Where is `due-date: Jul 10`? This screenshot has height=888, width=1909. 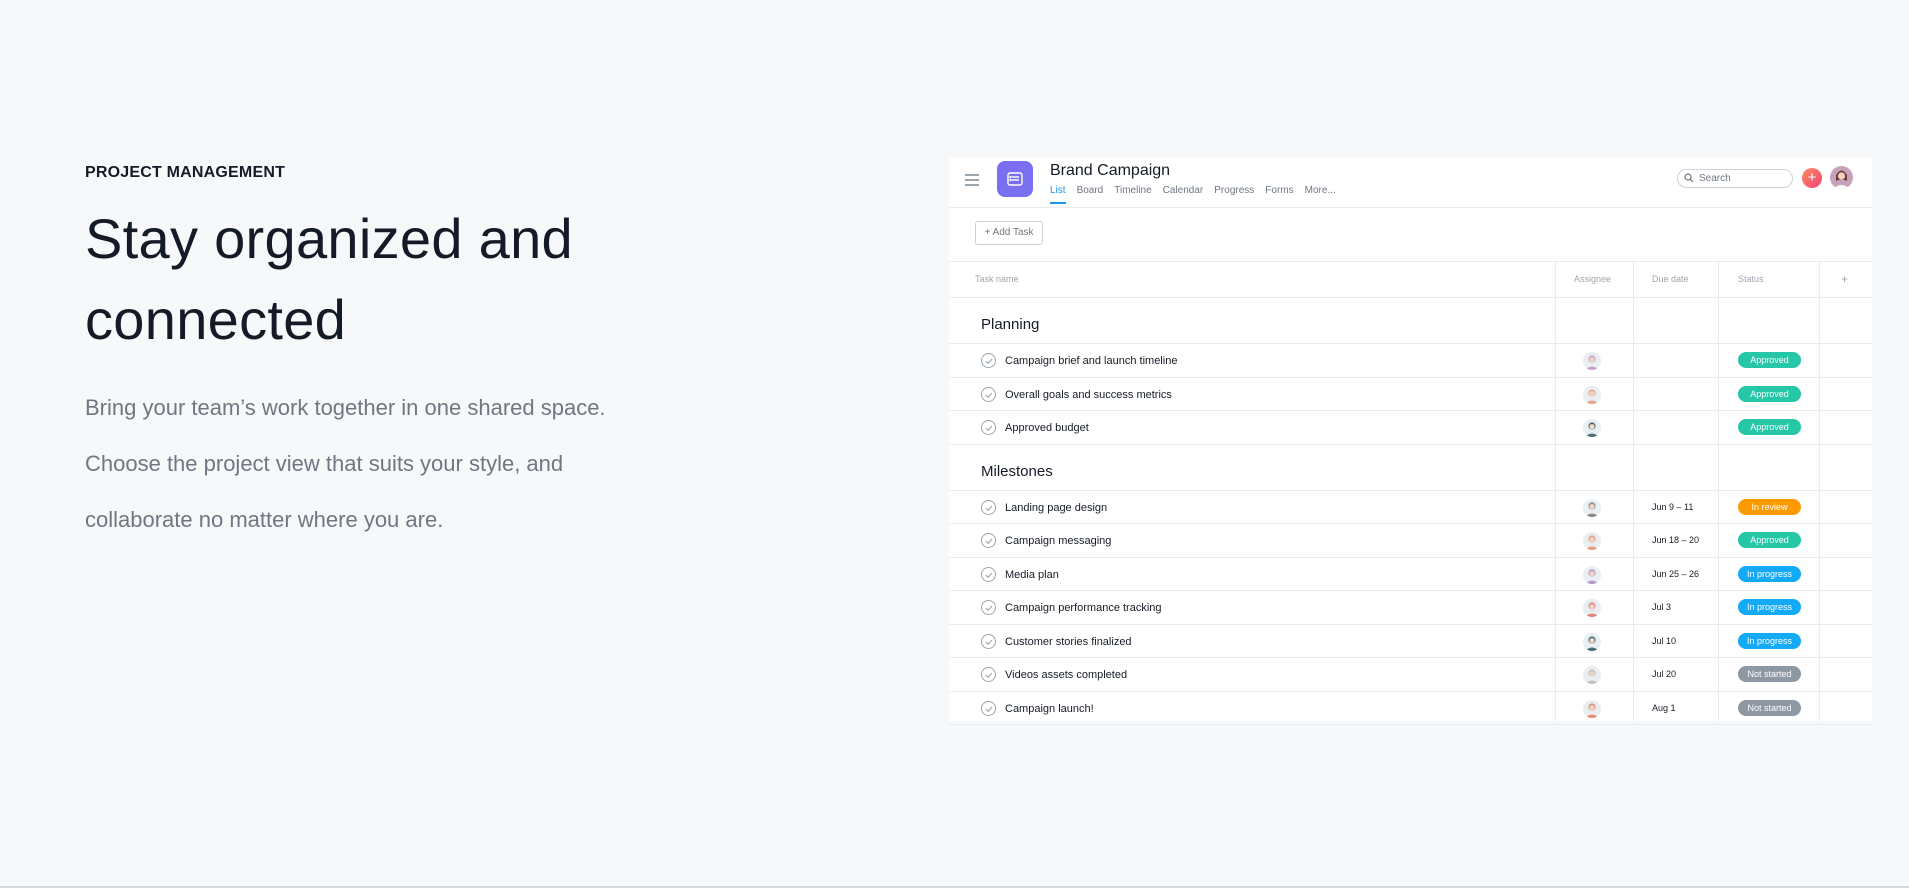 due-date: Jul 10 is located at coordinates (1664, 641).